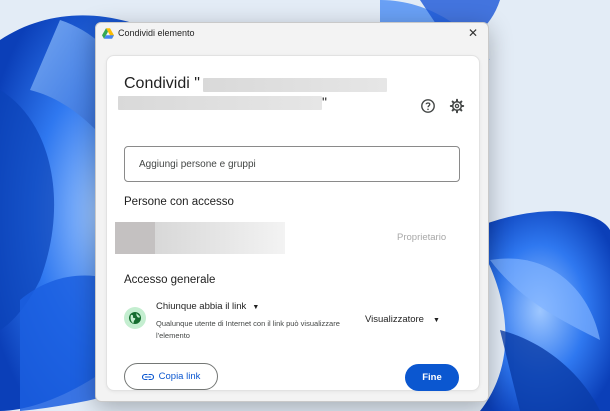  I want to click on add-people-input, so click(292, 164).